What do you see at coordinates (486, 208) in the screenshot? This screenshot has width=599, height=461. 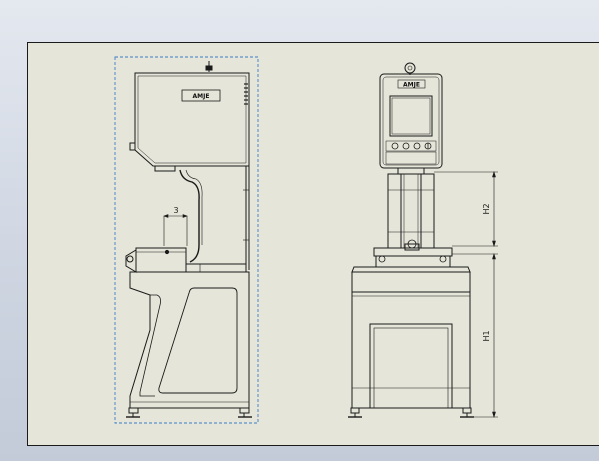 I see `dimension-h2-label: H2` at bounding box center [486, 208].